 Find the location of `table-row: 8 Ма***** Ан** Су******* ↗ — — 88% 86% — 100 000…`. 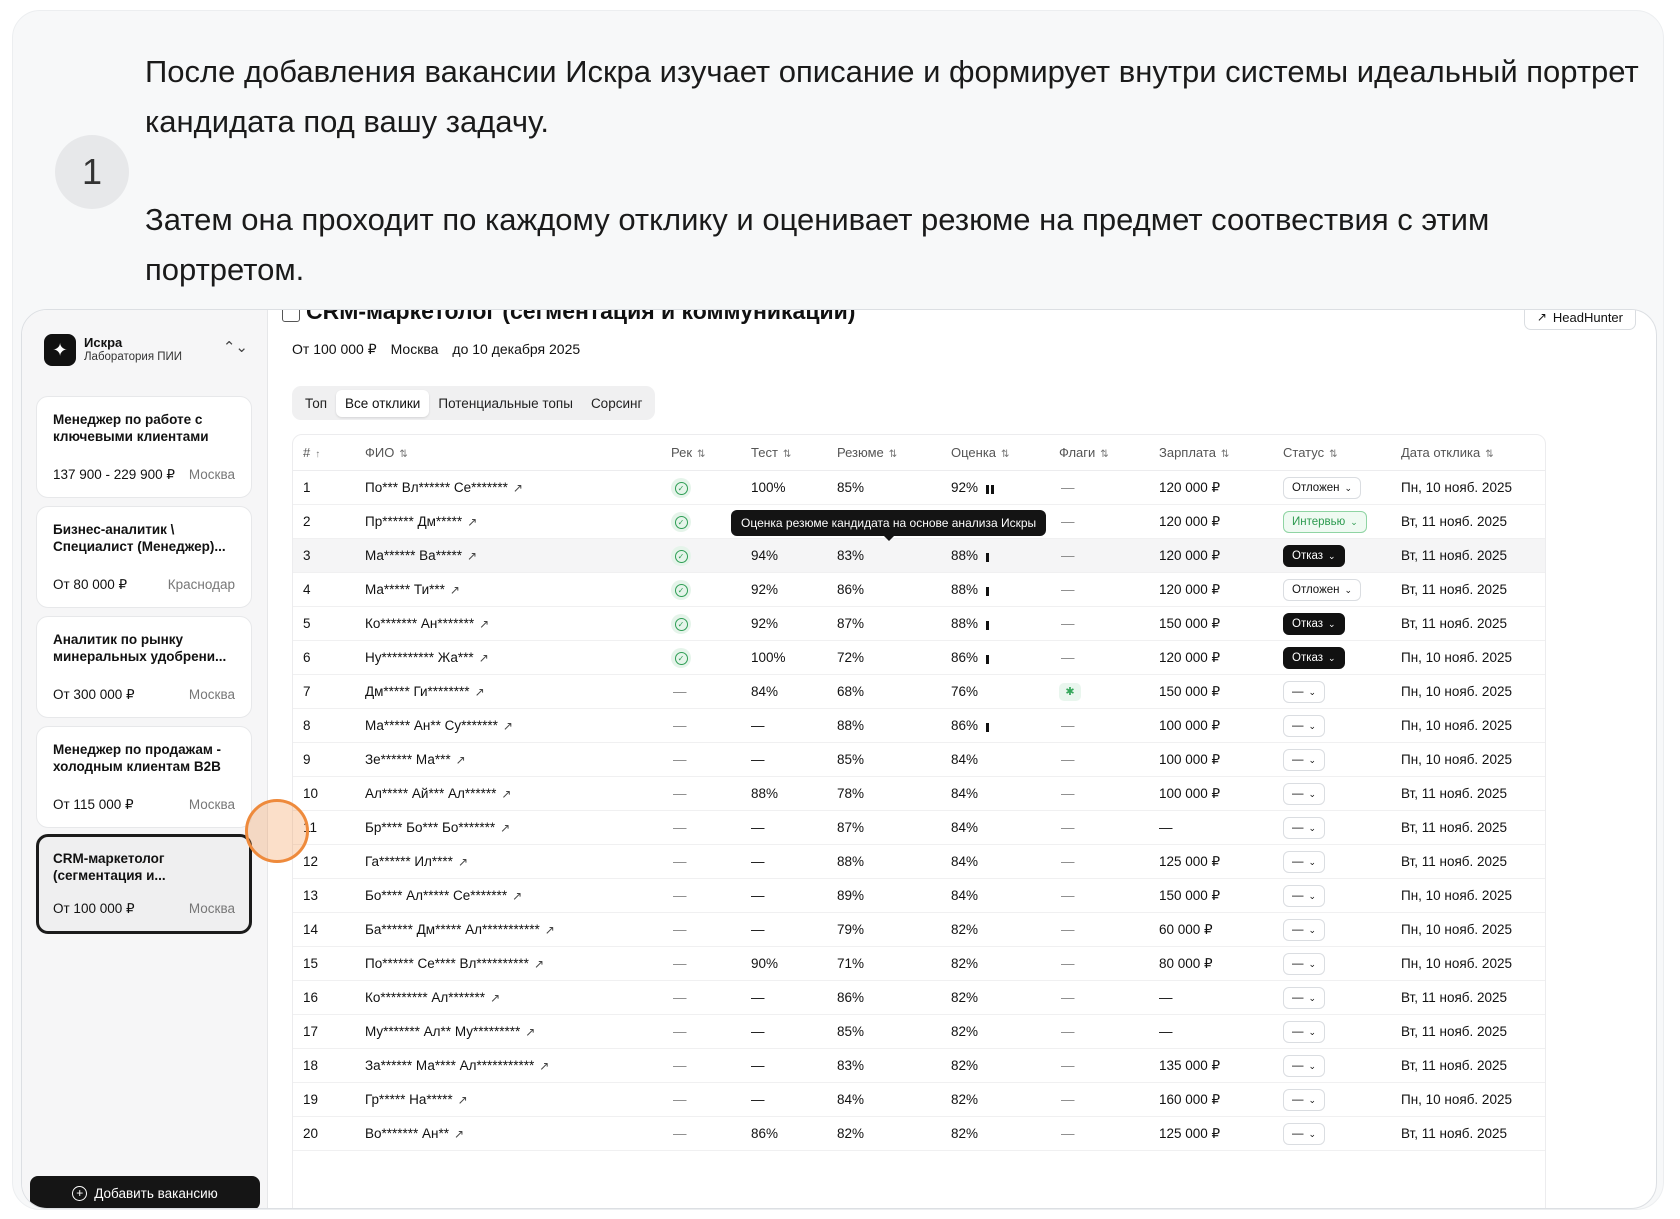

table-row: 8 Ма***** Ан** Су******* ↗ — — 88% 86% — 100 000… is located at coordinates (919, 726).